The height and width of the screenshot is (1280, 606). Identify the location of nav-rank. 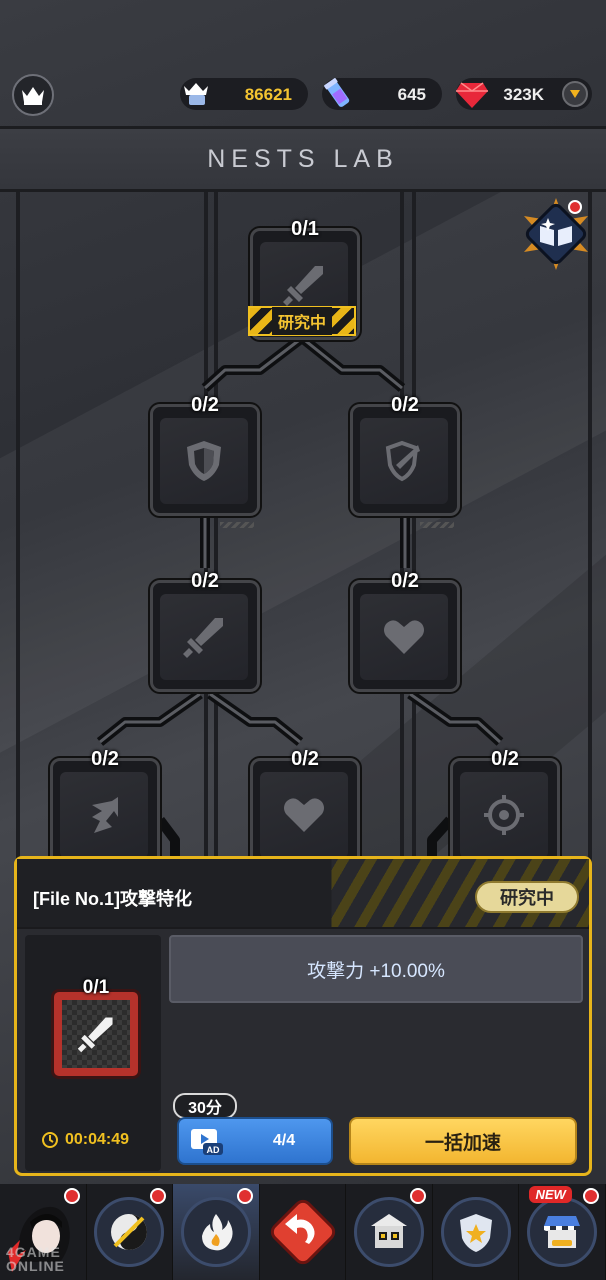
(476, 1232).